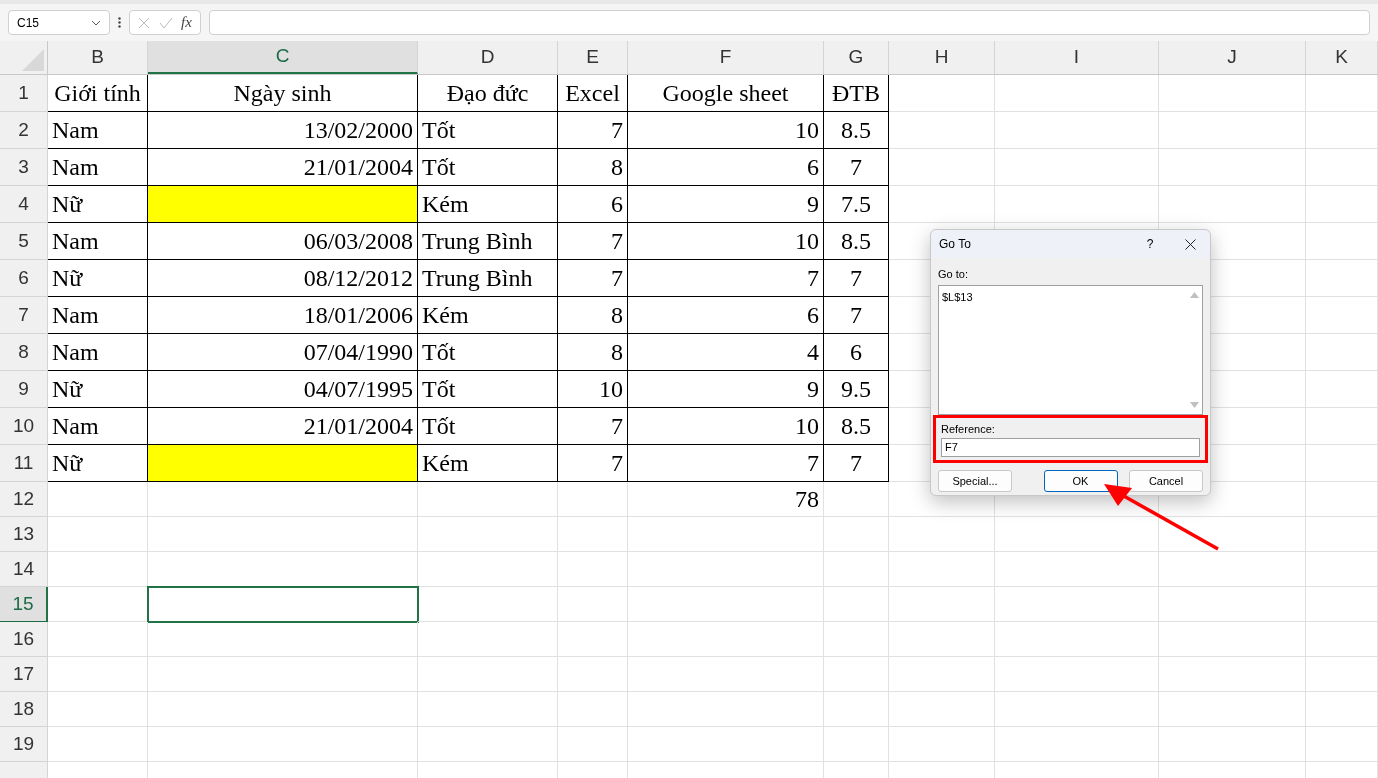 The width and height of the screenshot is (1378, 778). I want to click on row-header: 2, so click(24, 130).